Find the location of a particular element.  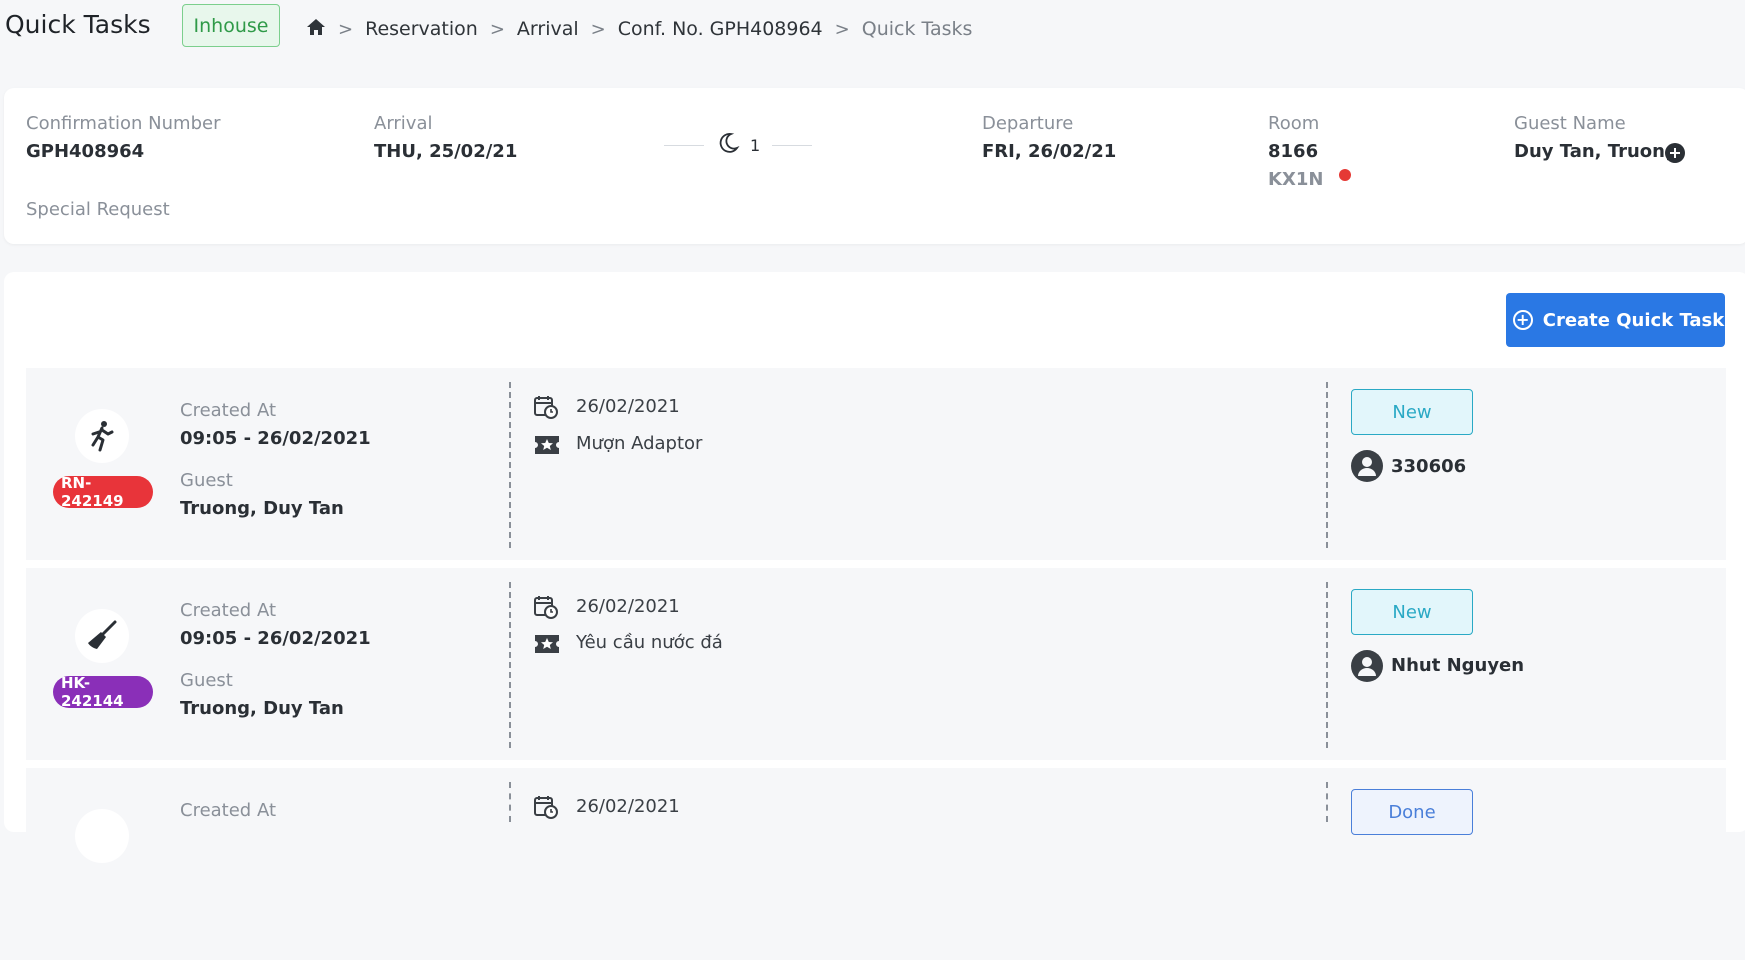

room-status-dot is located at coordinates (1345, 175).